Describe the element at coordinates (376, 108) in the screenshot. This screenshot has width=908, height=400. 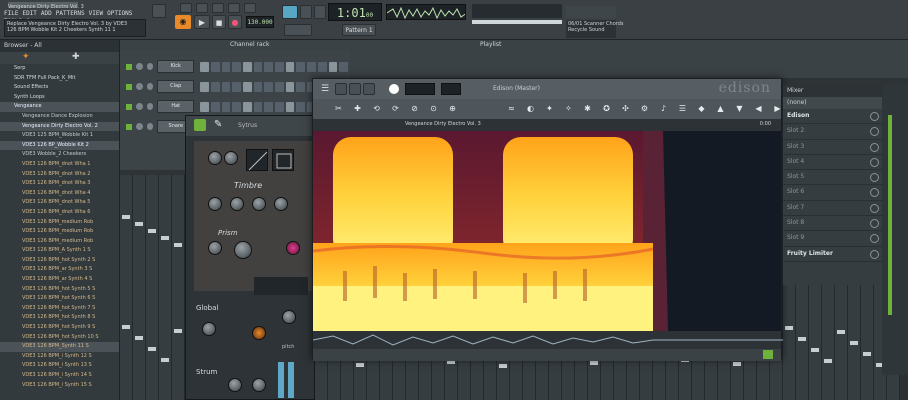
I see `undo-icon: ⟲` at that location.